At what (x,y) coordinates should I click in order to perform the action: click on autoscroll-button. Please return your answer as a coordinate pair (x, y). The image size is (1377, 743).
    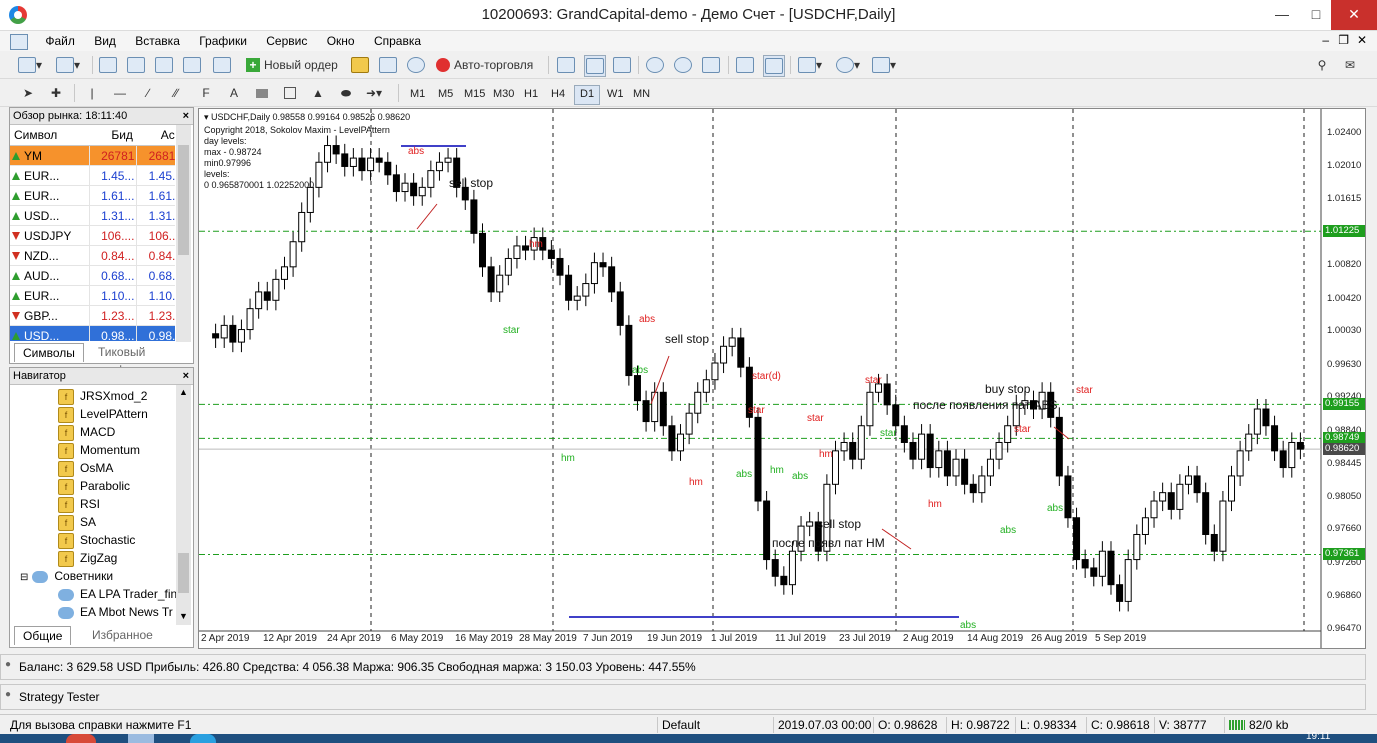
    Looking at the image, I should click on (774, 66).